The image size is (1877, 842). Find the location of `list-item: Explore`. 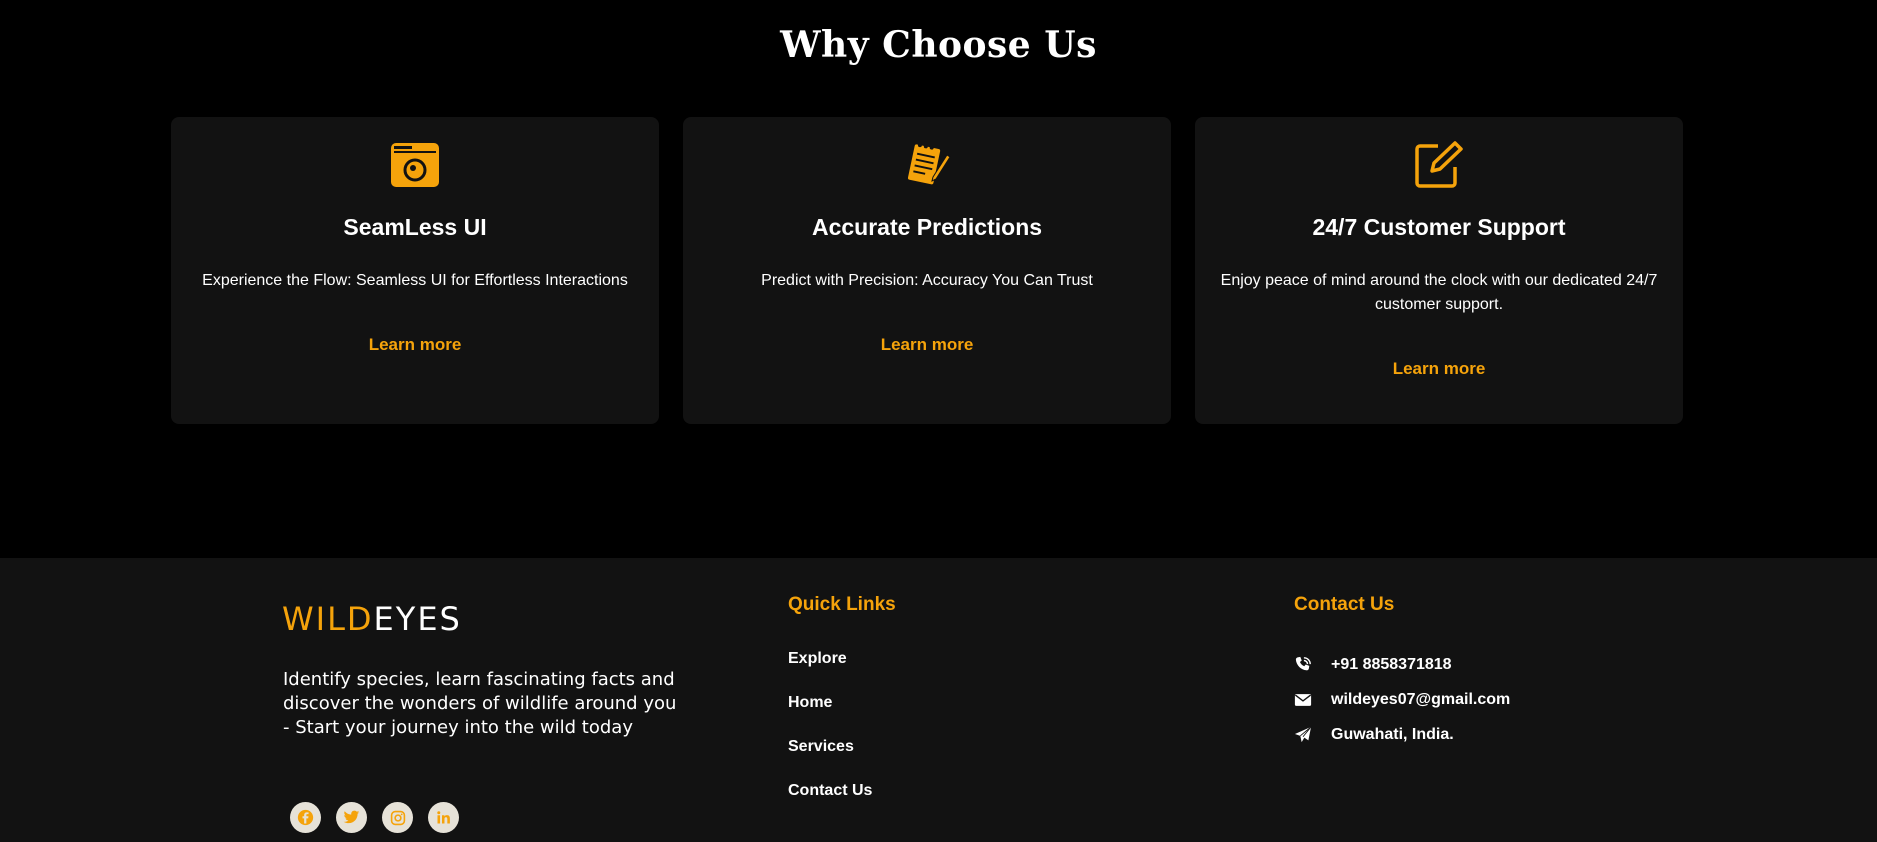

list-item: Explore is located at coordinates (830, 672).